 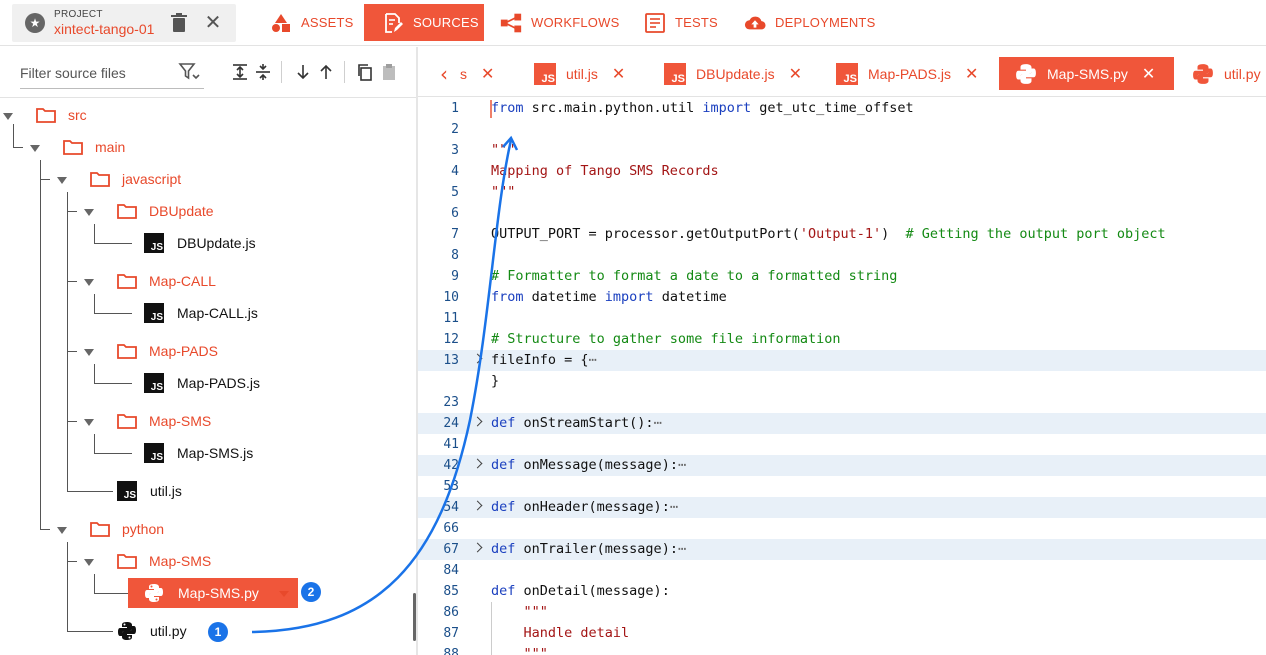 What do you see at coordinates (240, 72) in the screenshot?
I see `expand-all-icon` at bounding box center [240, 72].